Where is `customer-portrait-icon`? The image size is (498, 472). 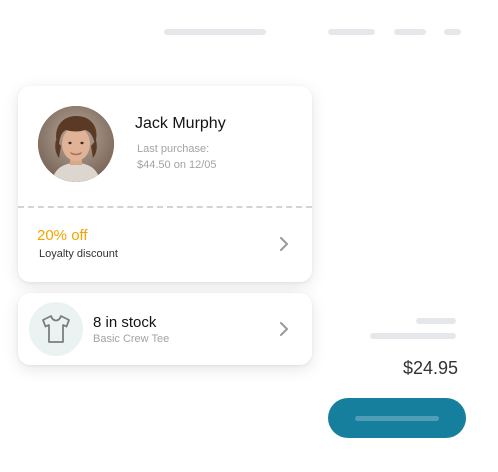 customer-portrait-icon is located at coordinates (76, 144).